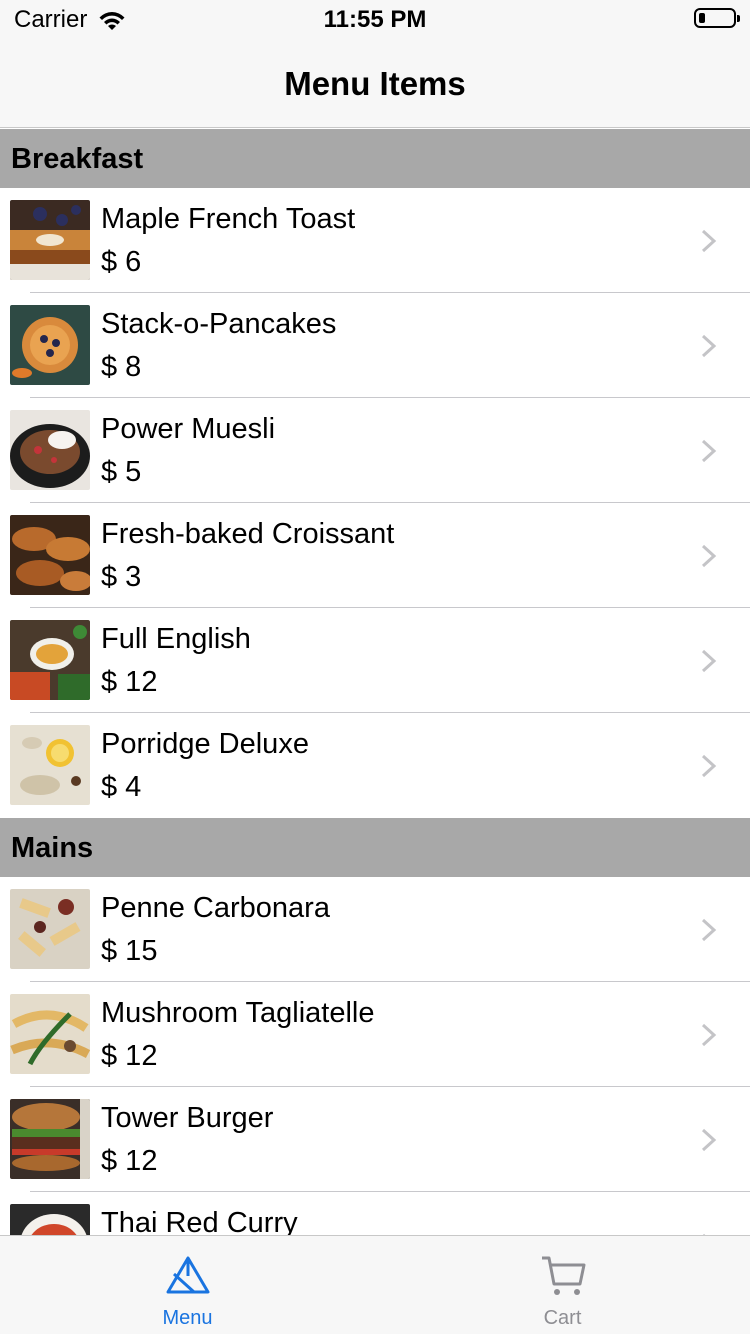 This screenshot has width=750, height=1335. I want to click on thai-red-curry-photo, so click(50, 1219).